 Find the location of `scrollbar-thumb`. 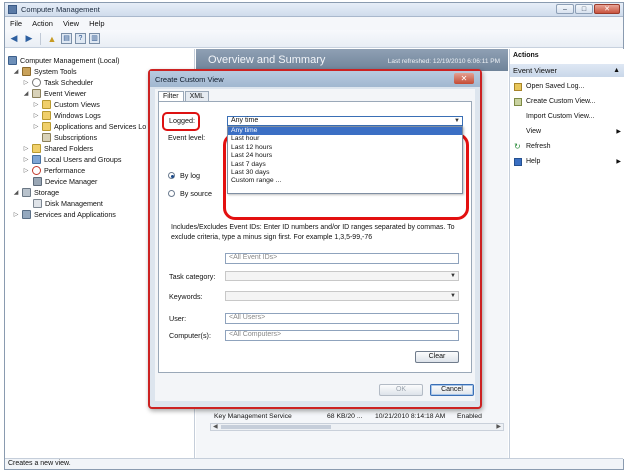

scrollbar-thumb is located at coordinates (276, 427).